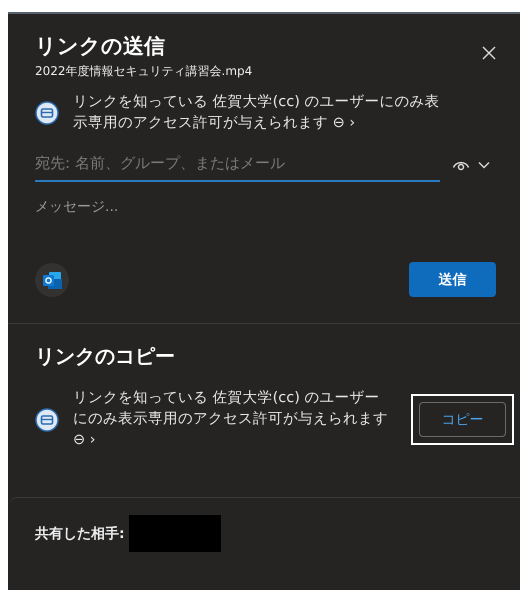  I want to click on panel-title: リンクの送信, so click(100, 46).